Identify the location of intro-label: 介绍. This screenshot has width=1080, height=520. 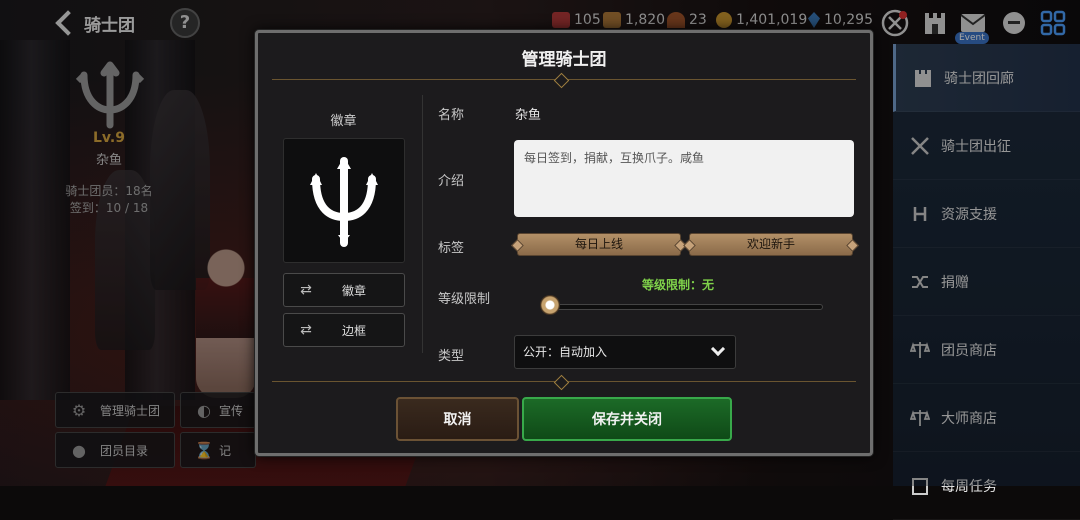
(451, 181).